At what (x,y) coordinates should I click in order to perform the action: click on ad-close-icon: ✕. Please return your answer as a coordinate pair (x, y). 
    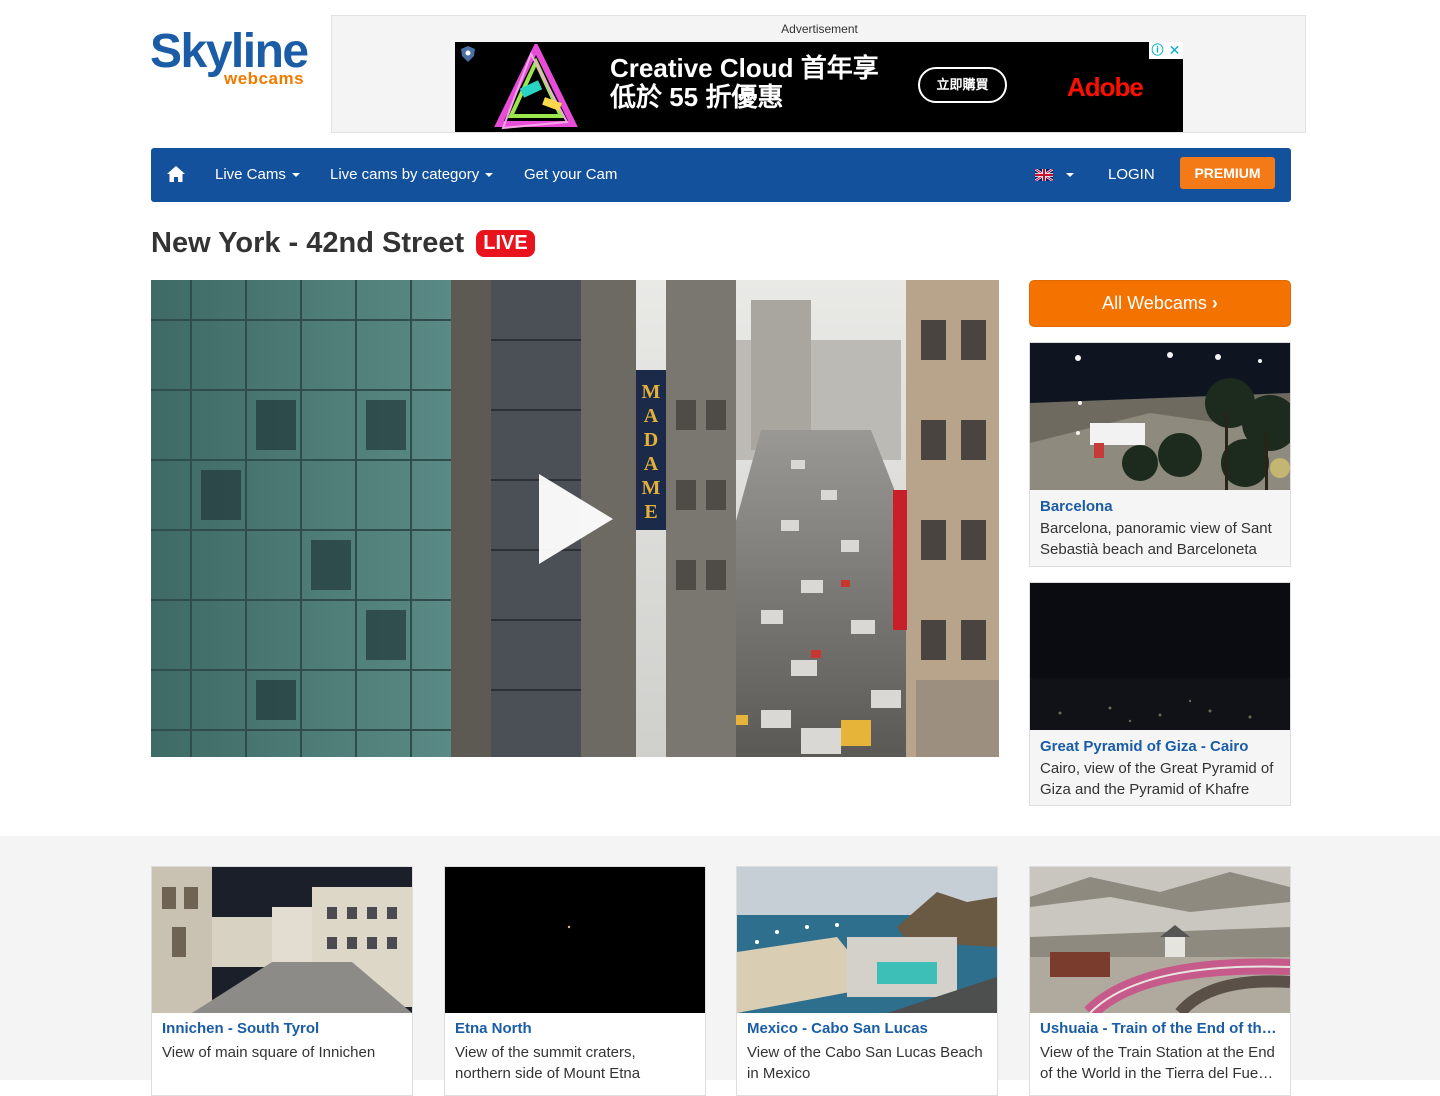
    Looking at the image, I should click on (1174, 50).